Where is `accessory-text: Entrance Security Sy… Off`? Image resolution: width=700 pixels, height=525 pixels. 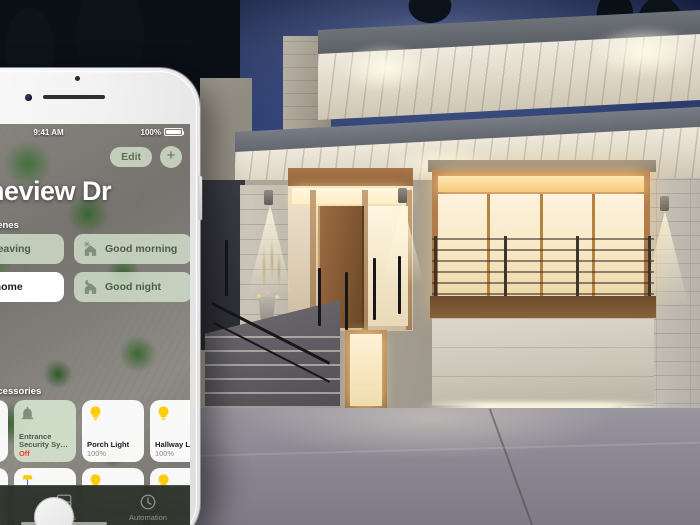 accessory-text: Entrance Security Sy… Off is located at coordinates (45, 445).